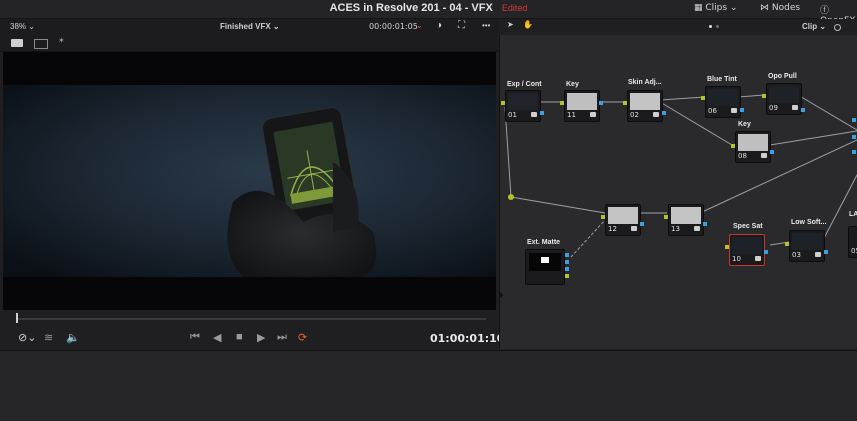 The width and height of the screenshot is (857, 421). What do you see at coordinates (393, 26) in the screenshot?
I see `timecode-top: 00:00:01:05` at bounding box center [393, 26].